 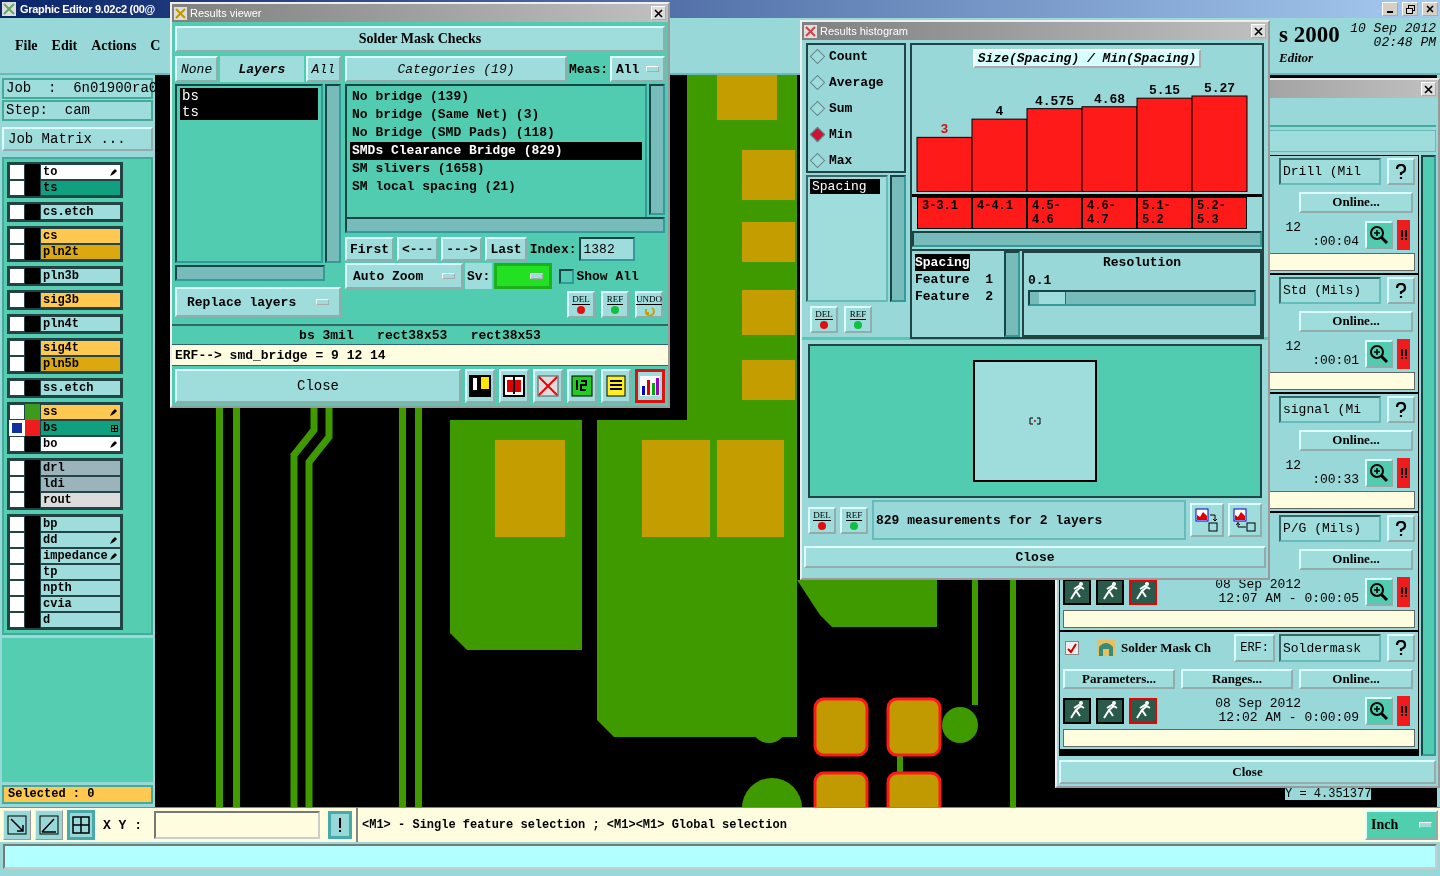 I want to click on nav-button: Last, so click(x=506, y=249).